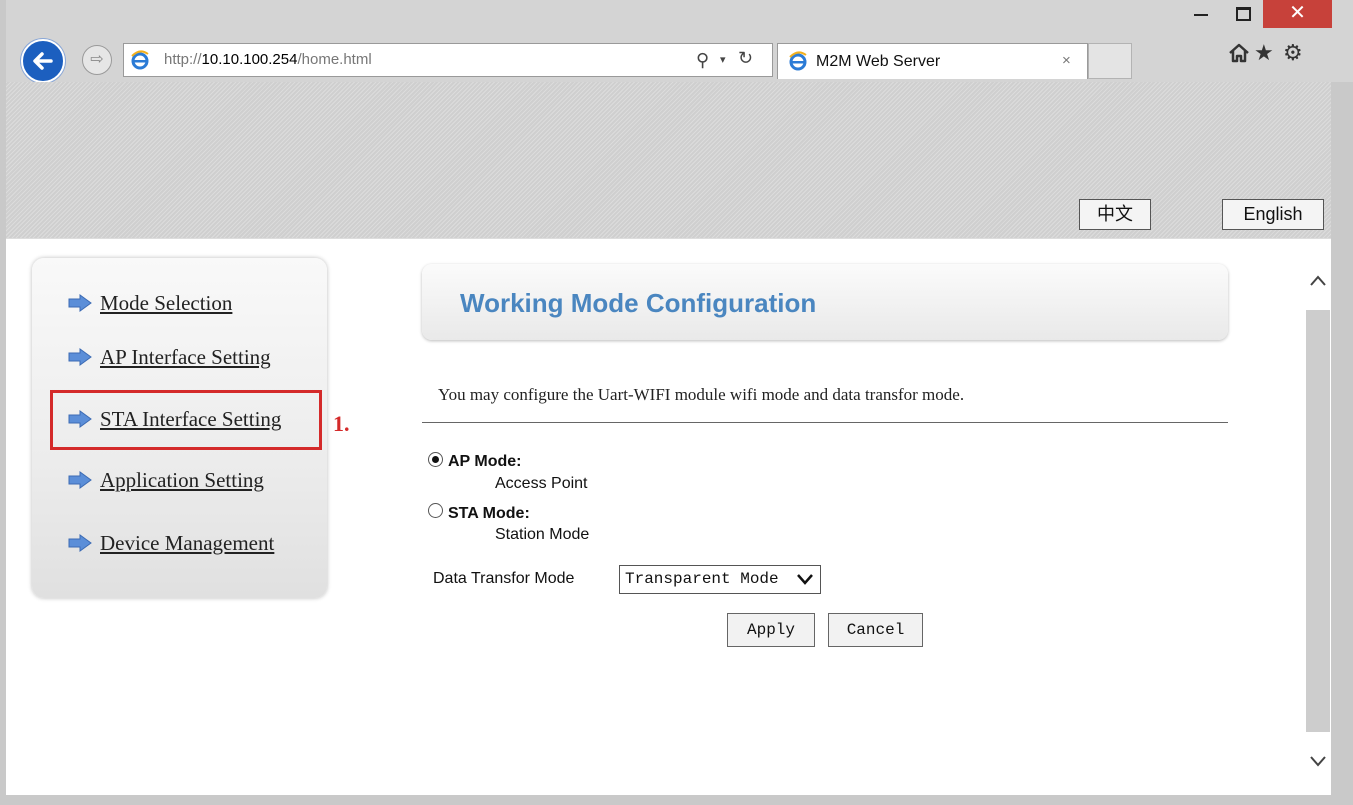 This screenshot has height=805, width=1353. I want to click on url-text: http://10.10.100.254/home.html, so click(268, 59).